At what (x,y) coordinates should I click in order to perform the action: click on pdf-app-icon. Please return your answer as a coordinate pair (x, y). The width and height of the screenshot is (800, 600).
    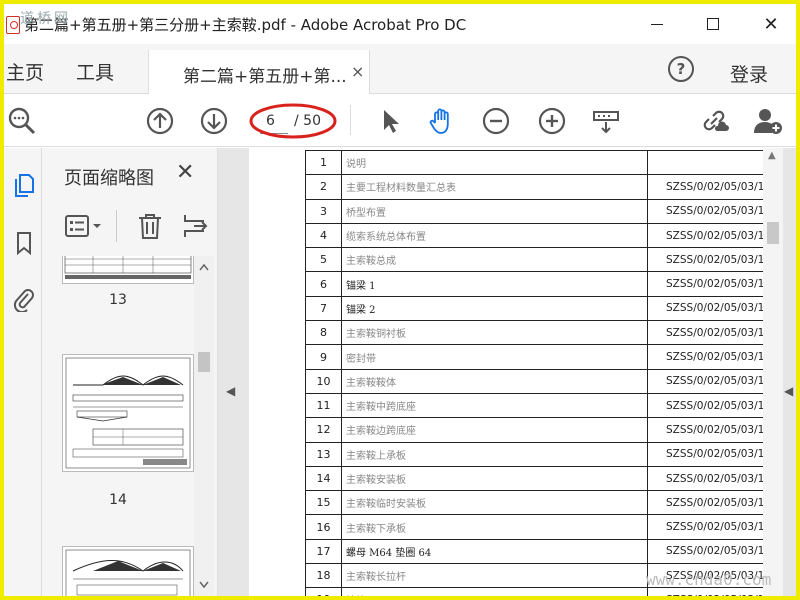
    Looking at the image, I should click on (13, 25).